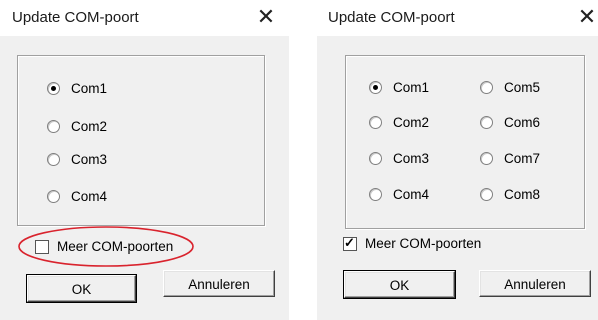  Describe the element at coordinates (522, 122) in the screenshot. I see `radio-label: Com6` at that location.